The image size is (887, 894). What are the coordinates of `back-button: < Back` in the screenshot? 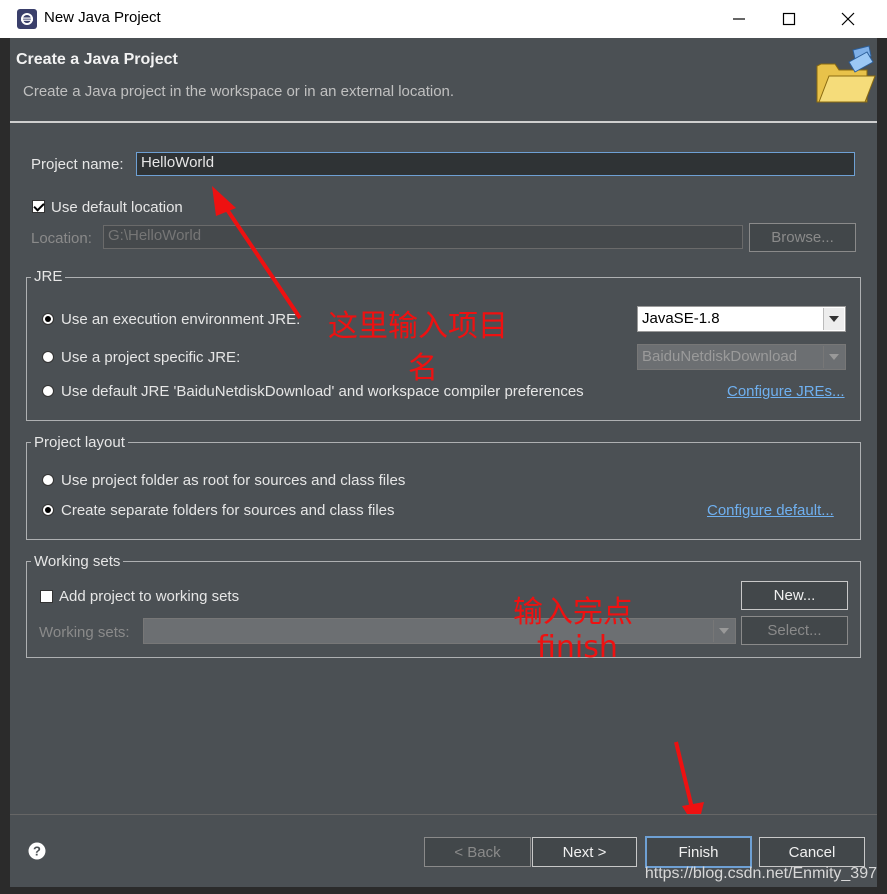 It's located at (477, 852).